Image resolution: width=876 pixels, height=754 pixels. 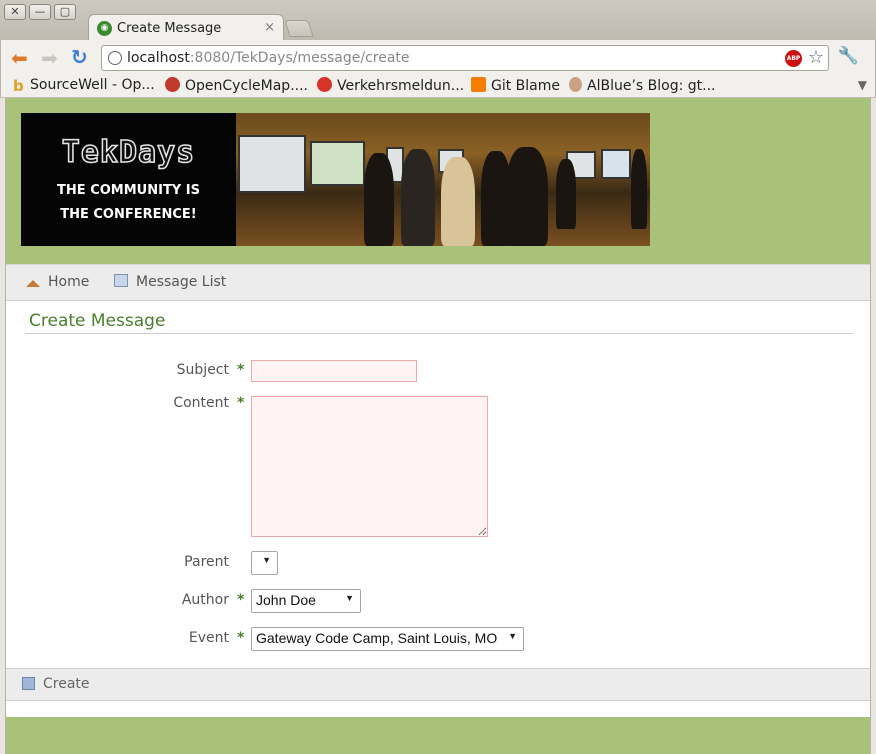 I want to click on grails-icon: ◉, so click(x=104, y=28).